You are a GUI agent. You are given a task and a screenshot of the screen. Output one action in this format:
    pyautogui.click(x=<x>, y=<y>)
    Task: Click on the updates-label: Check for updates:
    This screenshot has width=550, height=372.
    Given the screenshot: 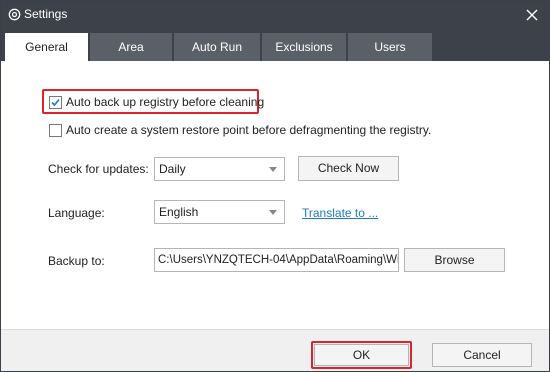 What is the action you would take?
    pyautogui.click(x=98, y=169)
    